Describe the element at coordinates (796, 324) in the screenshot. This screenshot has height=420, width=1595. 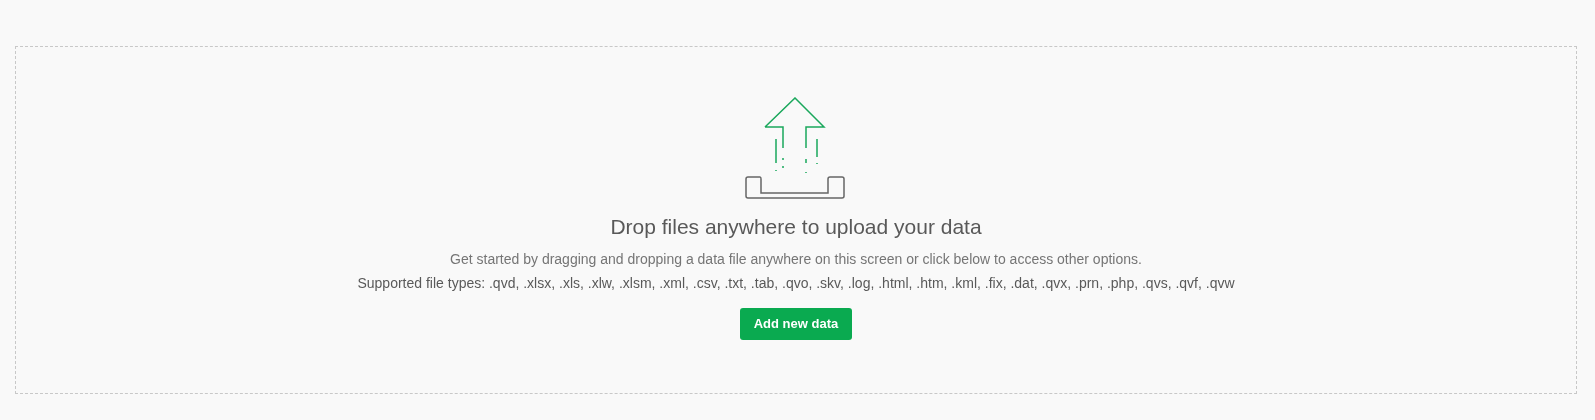
I see `add-new-data-button: Add new data` at that location.